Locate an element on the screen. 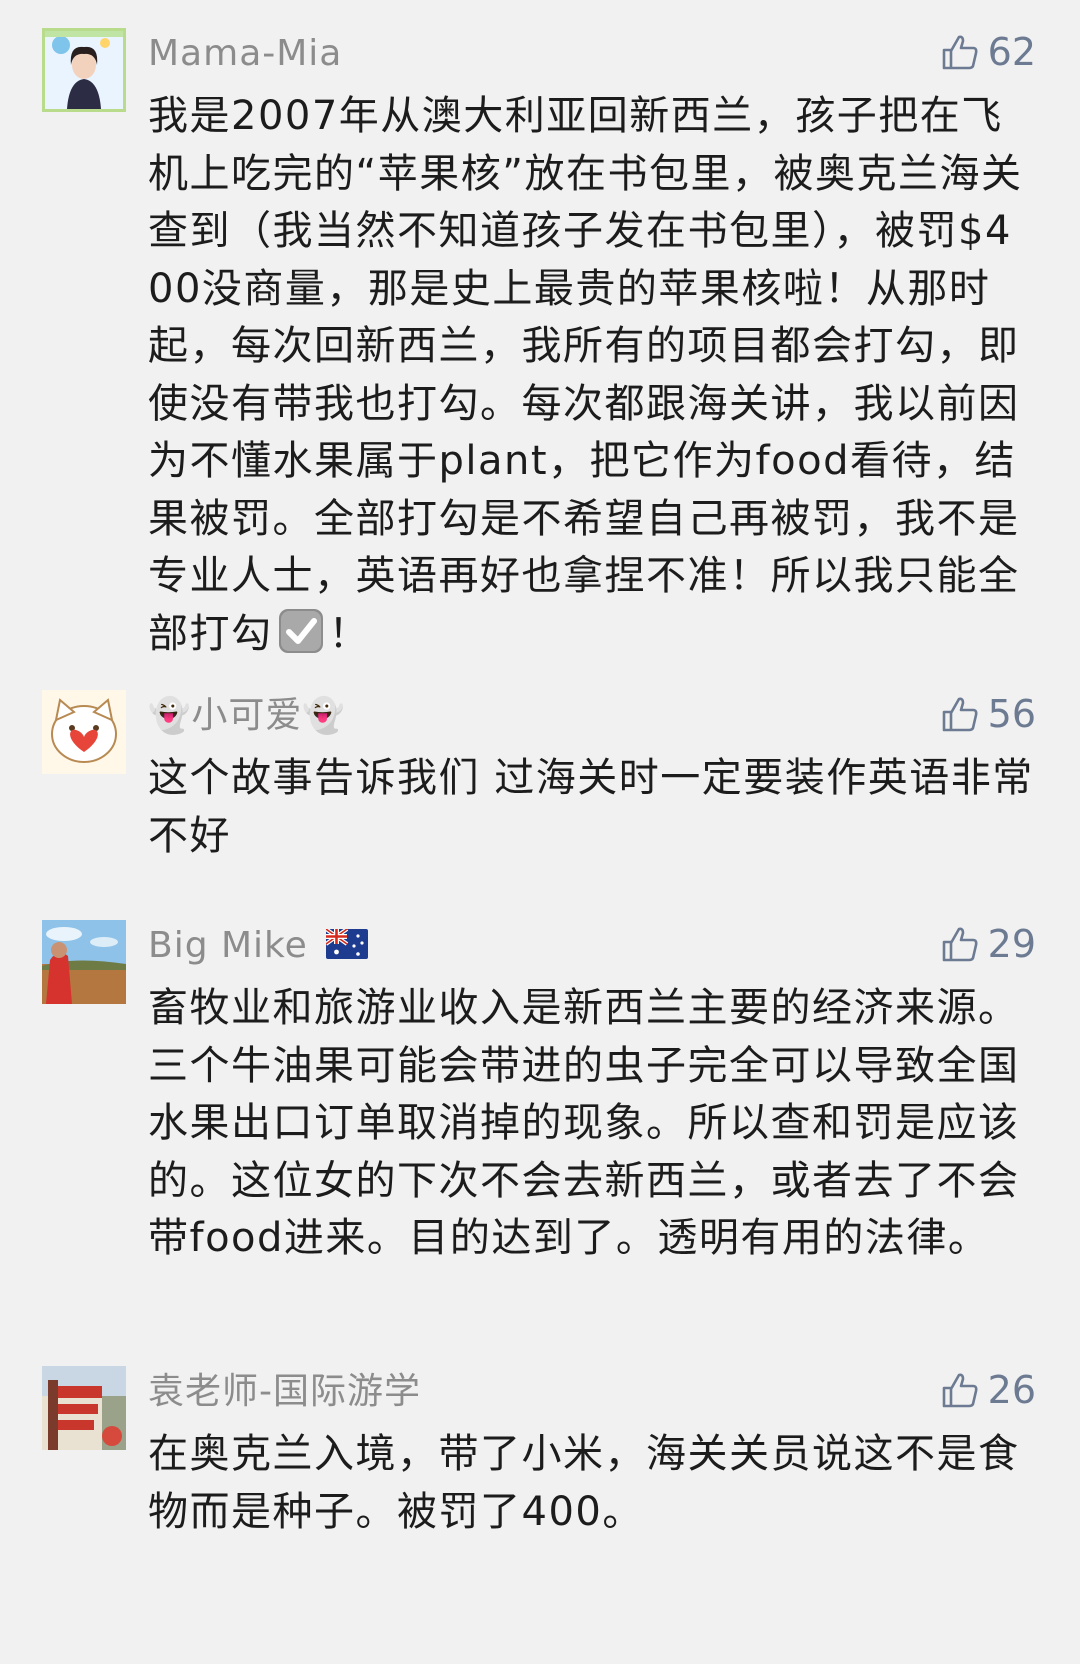 The width and height of the screenshot is (1080, 1664). avatar-image-icon is located at coordinates (84, 70).